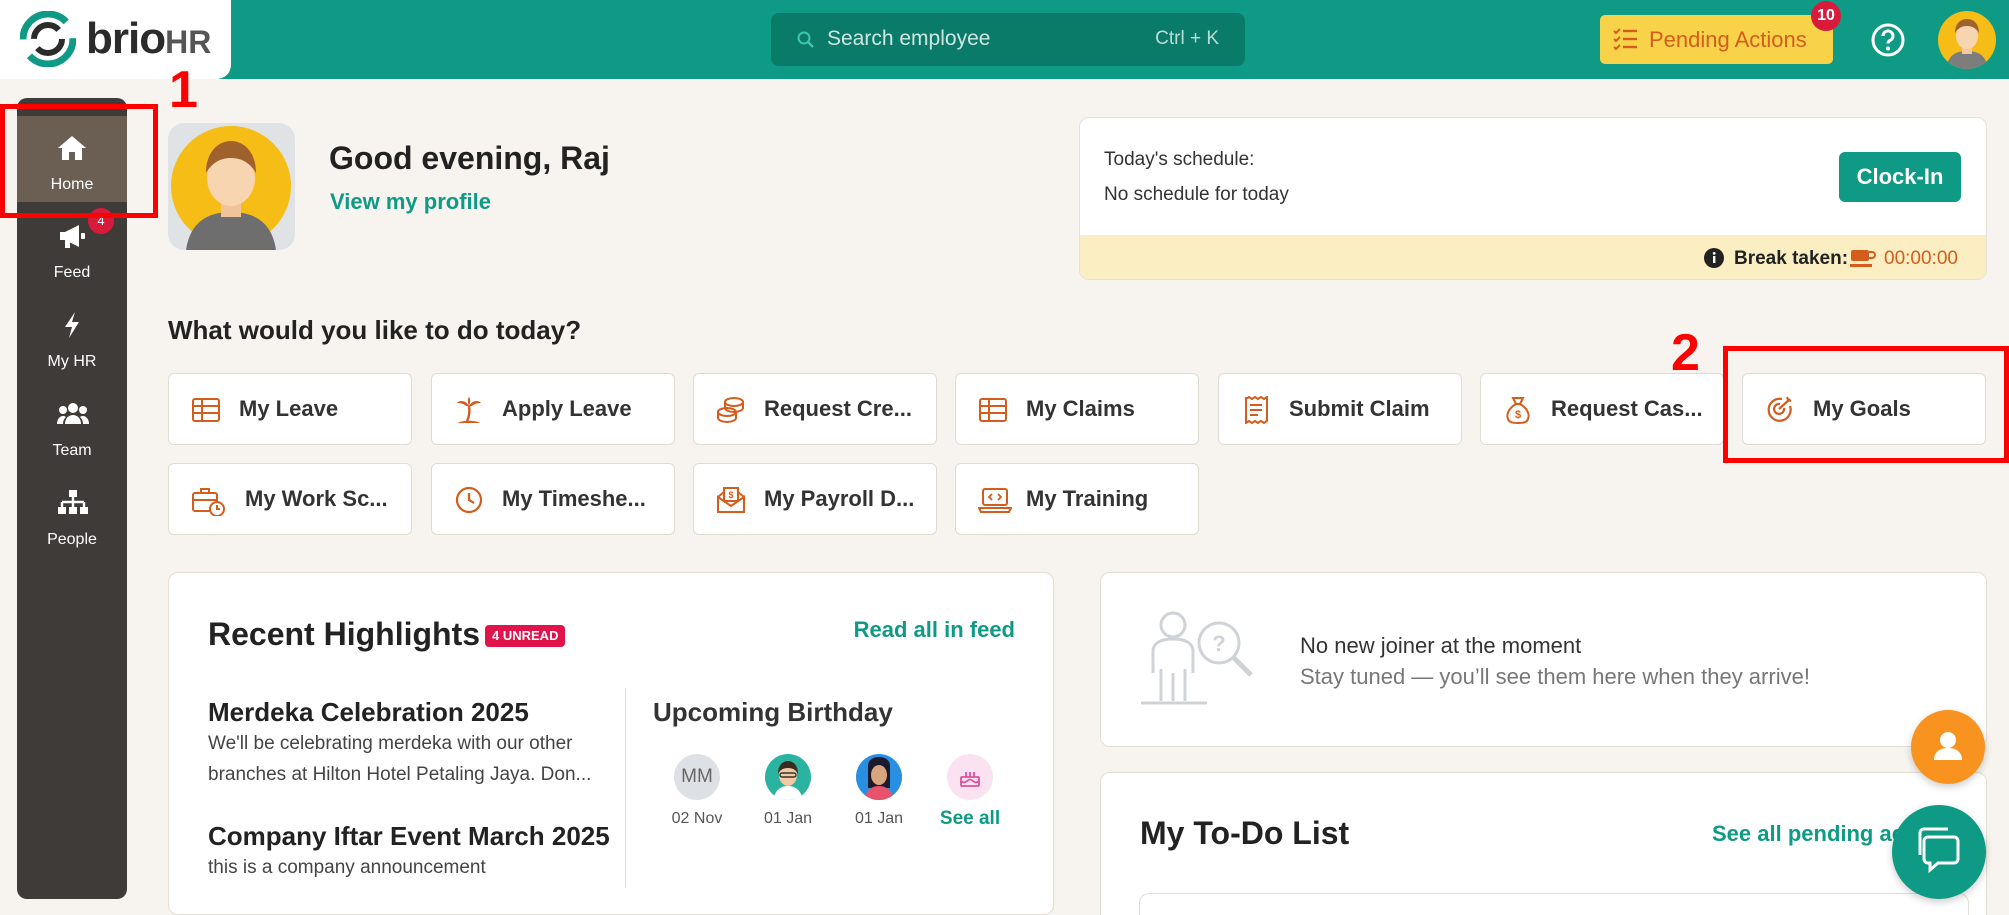 This screenshot has width=2009, height=915. Describe the element at coordinates (72, 236) in the screenshot. I see `megaphone-icon` at that location.